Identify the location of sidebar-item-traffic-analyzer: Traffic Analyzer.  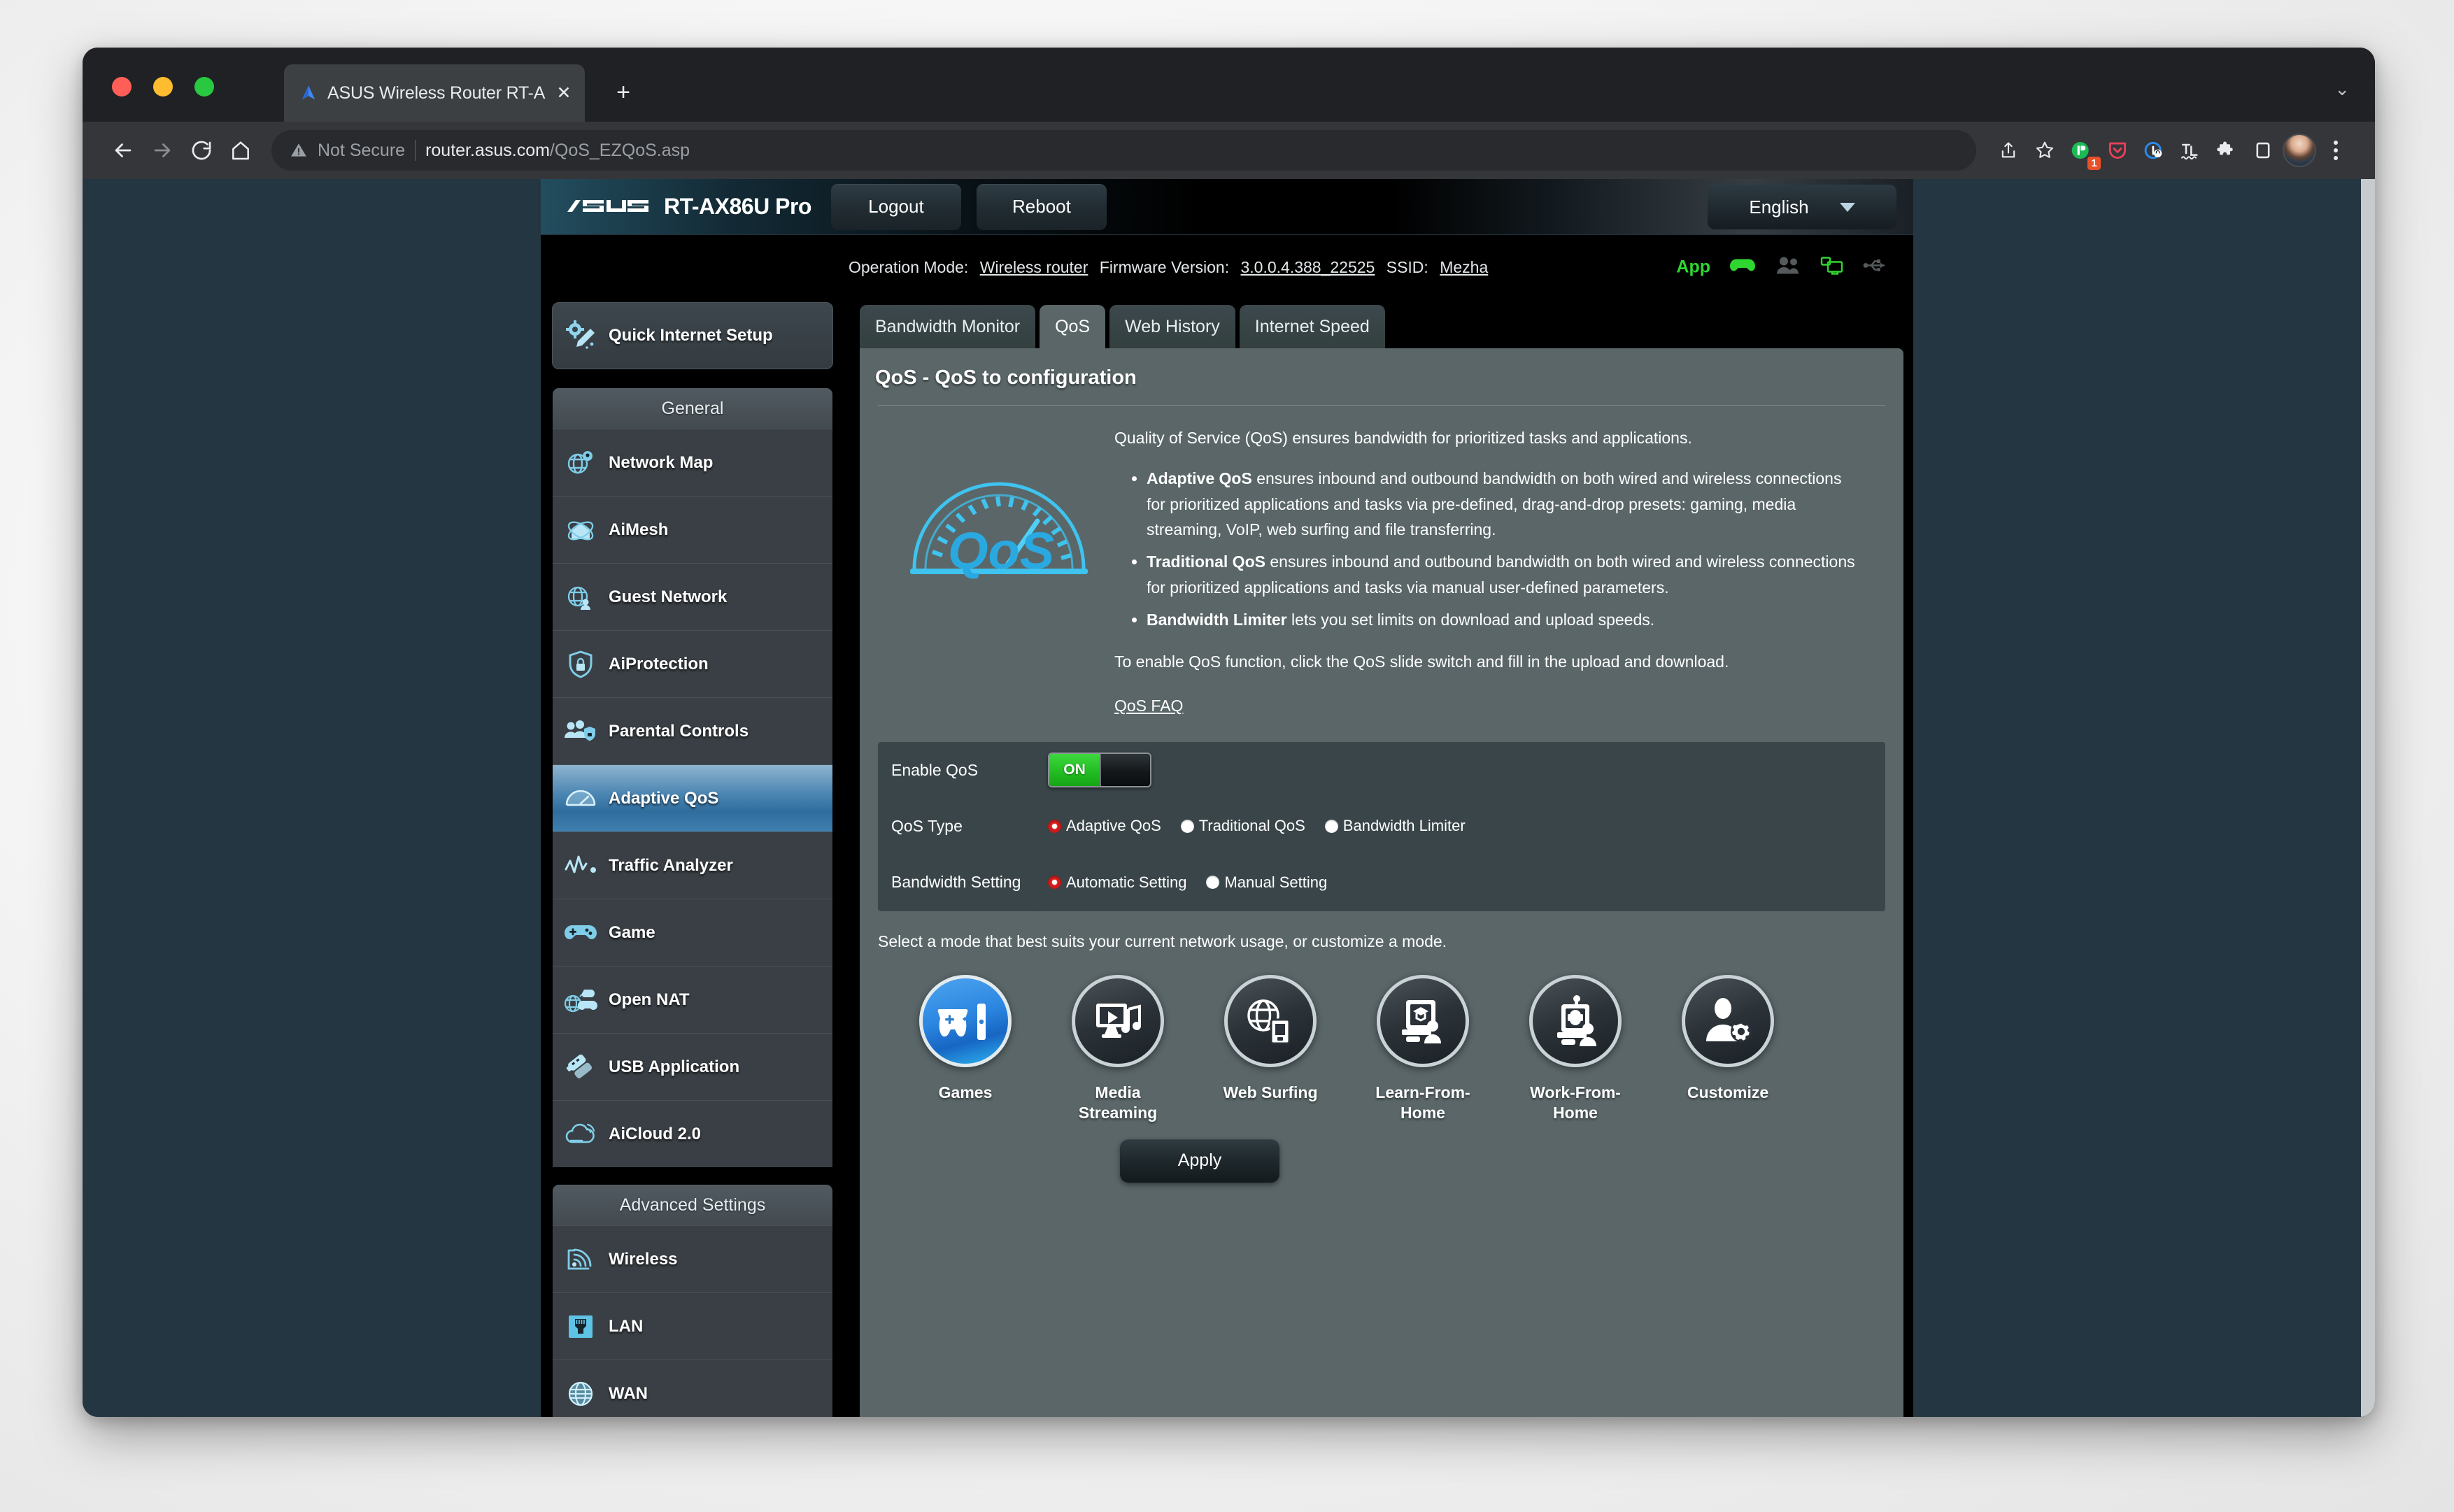
(692, 865).